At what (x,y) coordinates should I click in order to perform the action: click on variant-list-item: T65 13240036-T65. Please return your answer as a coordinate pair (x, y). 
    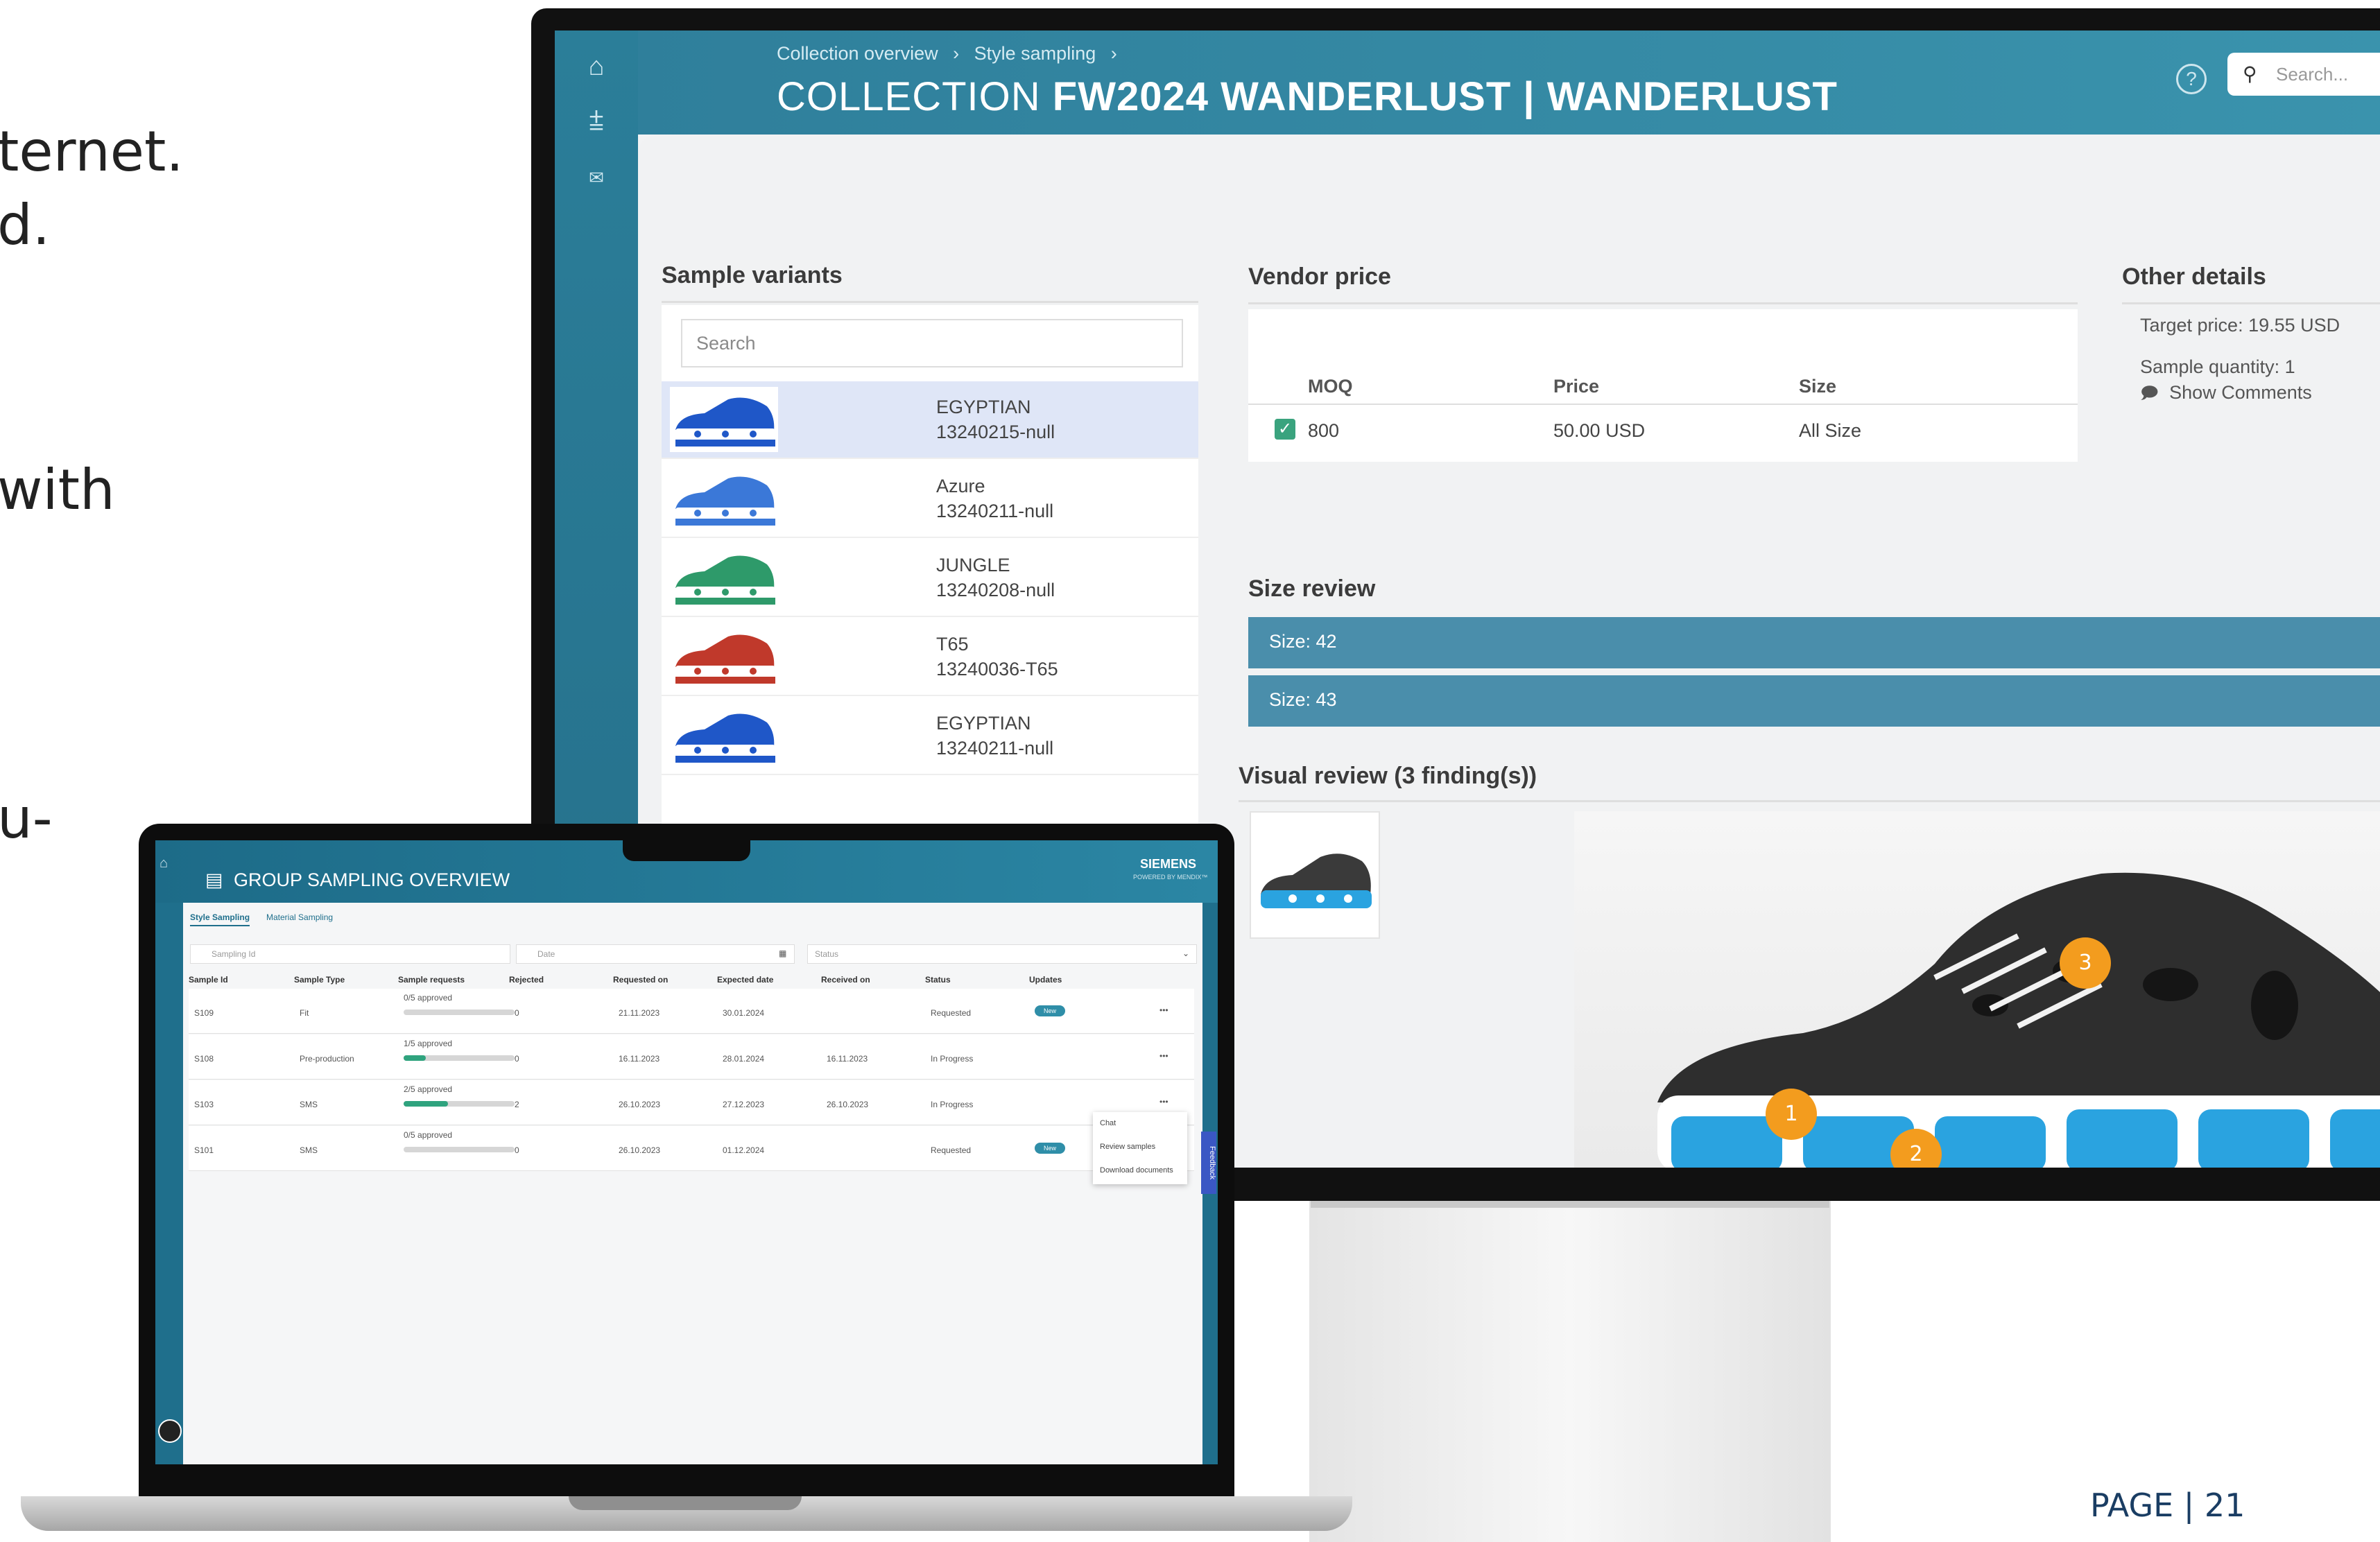
    Looking at the image, I should click on (930, 657).